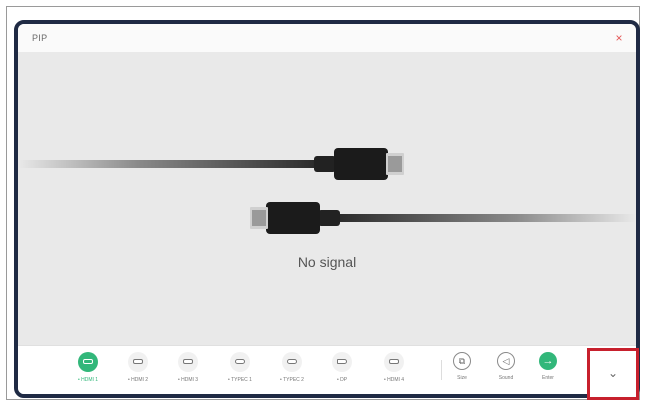 The width and height of the screenshot is (648, 406). Describe the element at coordinates (619, 38) in the screenshot. I see `close-icon: ×` at that location.